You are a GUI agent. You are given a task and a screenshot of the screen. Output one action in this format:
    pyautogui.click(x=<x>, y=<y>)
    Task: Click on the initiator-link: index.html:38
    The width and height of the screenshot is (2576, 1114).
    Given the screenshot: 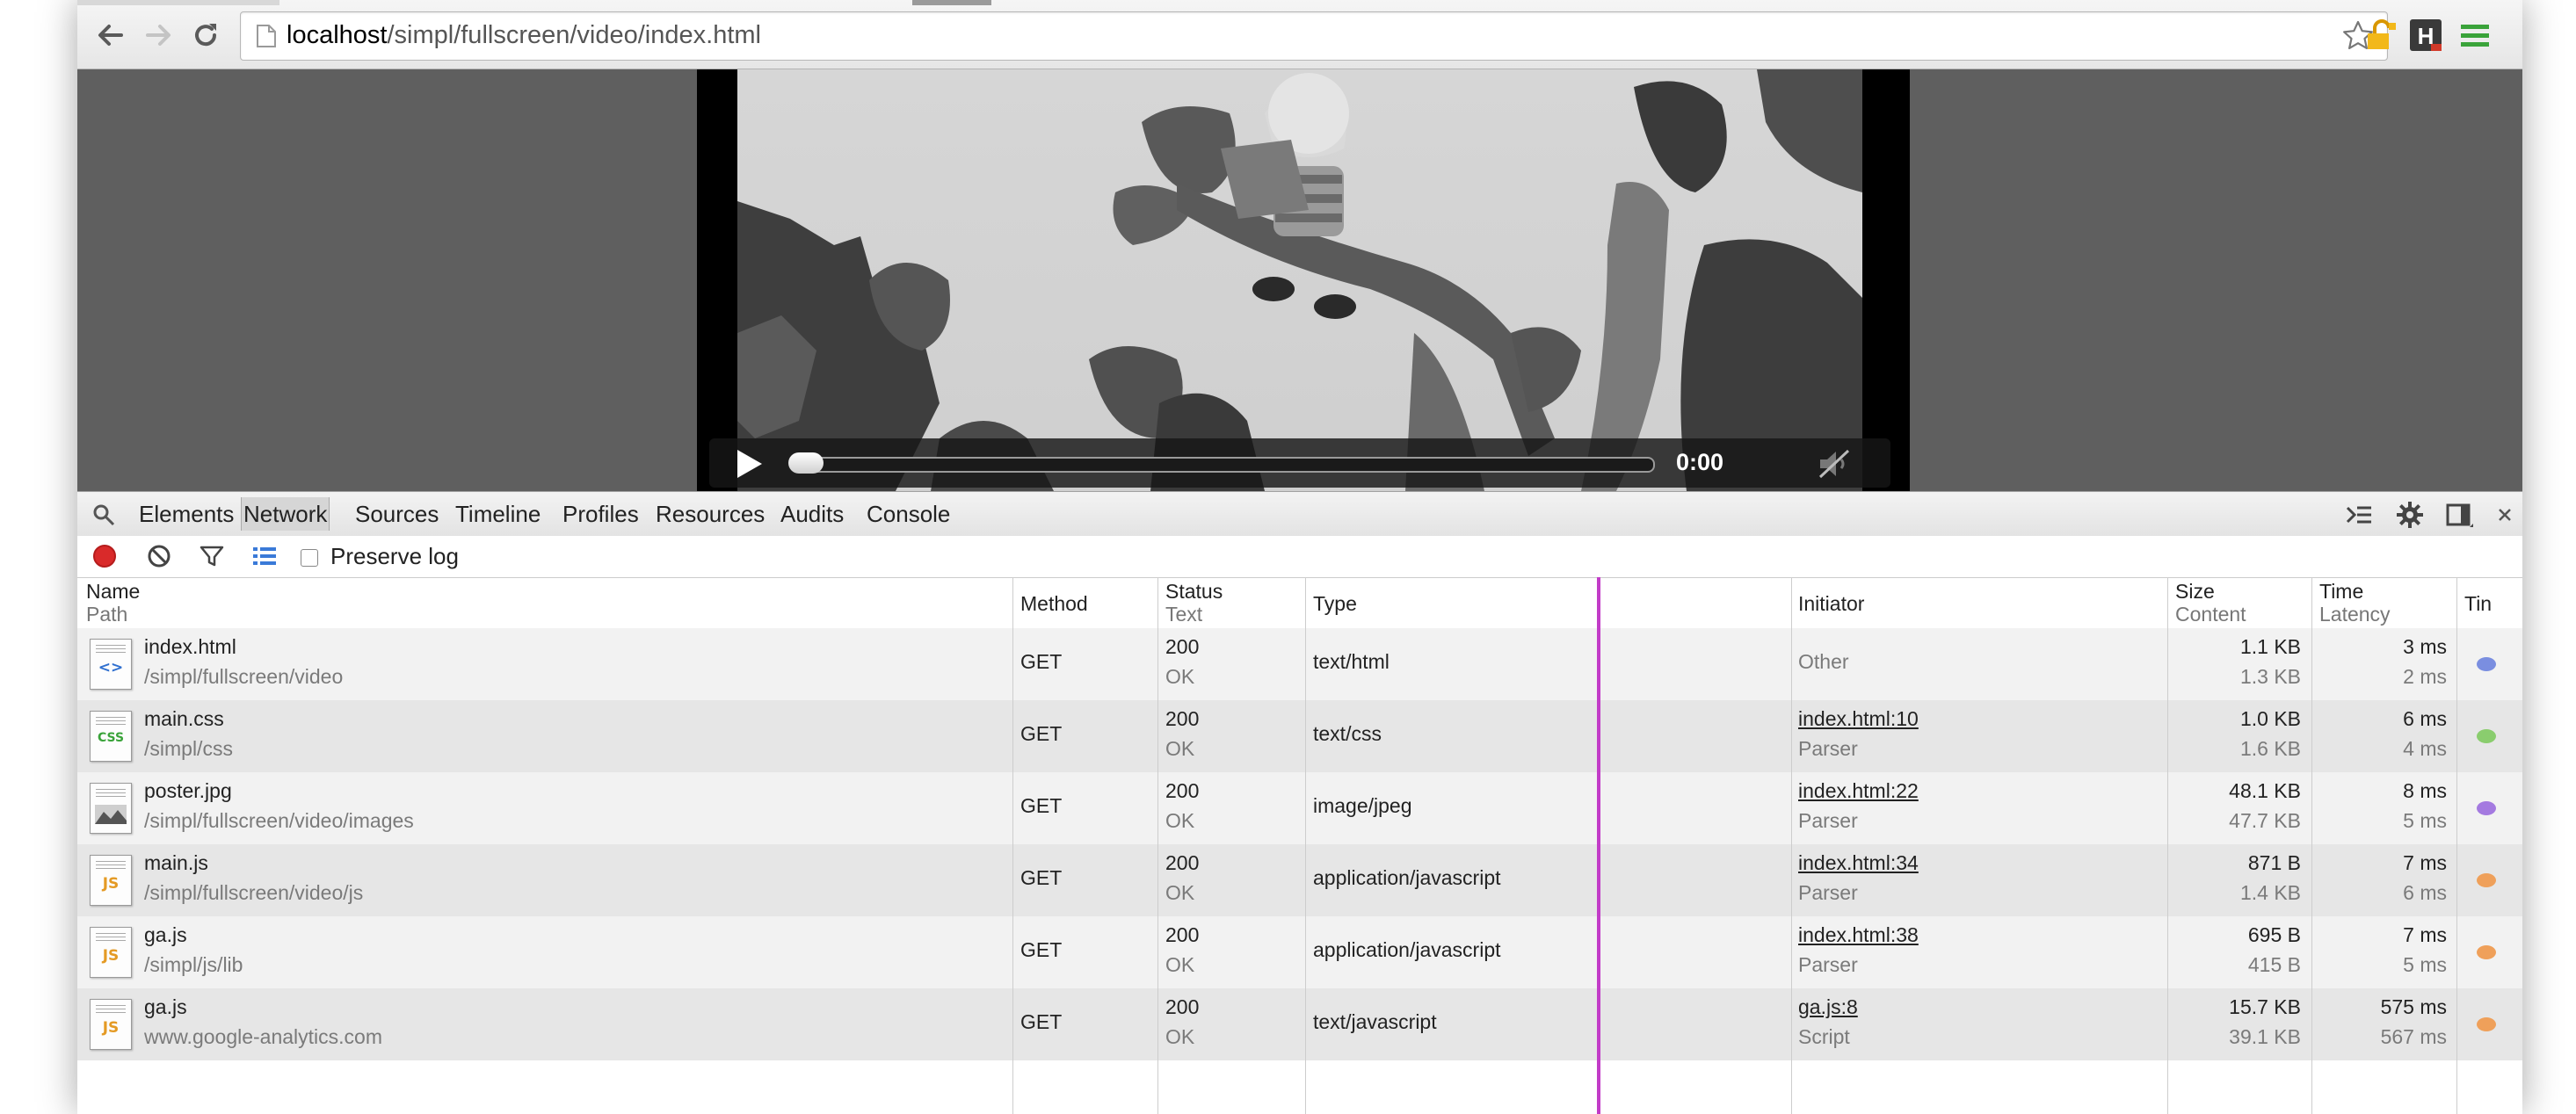 What is the action you would take?
    pyautogui.click(x=1858, y=935)
    